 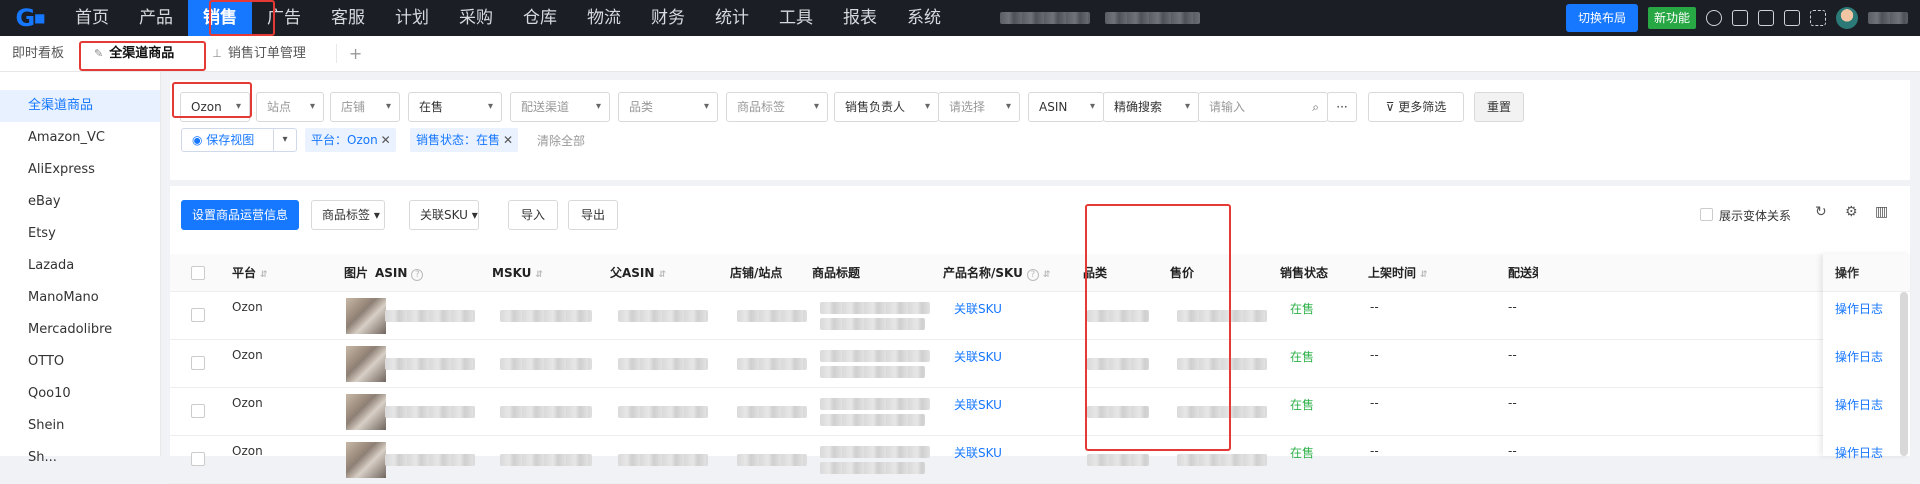 What do you see at coordinates (996, 273) in the screenshot?
I see `col-product-sku: 产品名称/SKU? ⇵` at bounding box center [996, 273].